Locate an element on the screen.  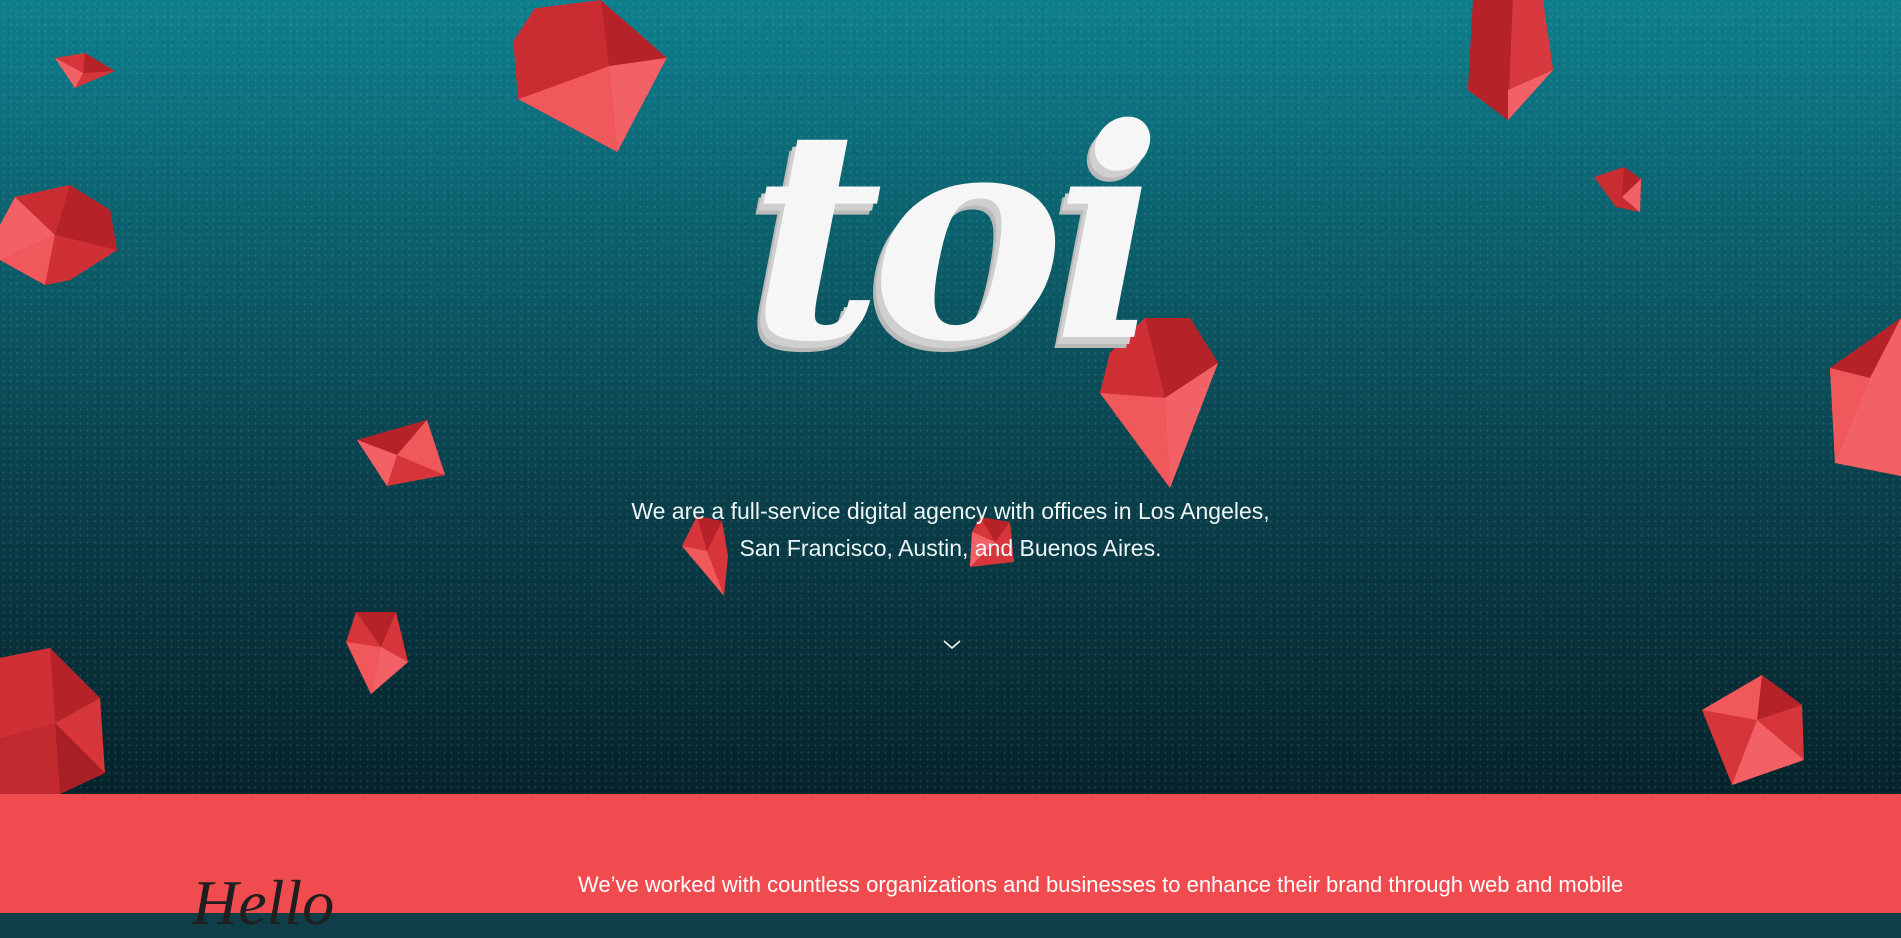
brand-logo: toi is located at coordinates (950, 256).